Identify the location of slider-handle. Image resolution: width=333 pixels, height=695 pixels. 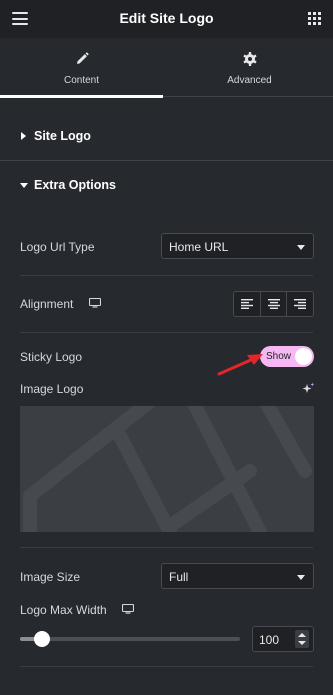
(42, 639).